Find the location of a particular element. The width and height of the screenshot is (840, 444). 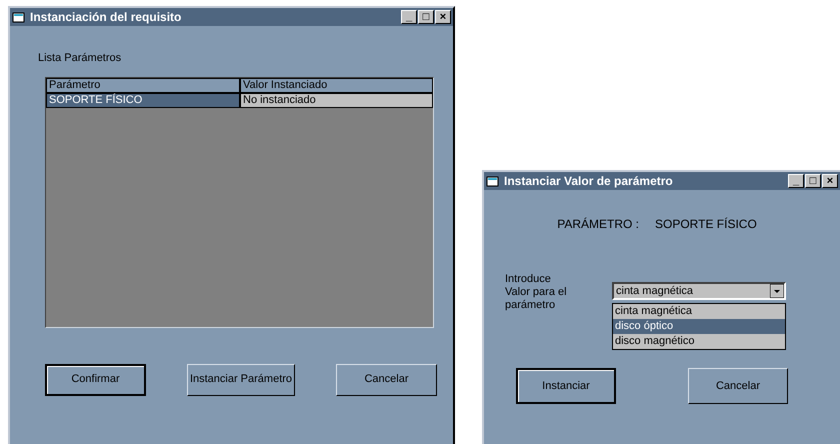

column-header: Parámetro is located at coordinates (143, 85).